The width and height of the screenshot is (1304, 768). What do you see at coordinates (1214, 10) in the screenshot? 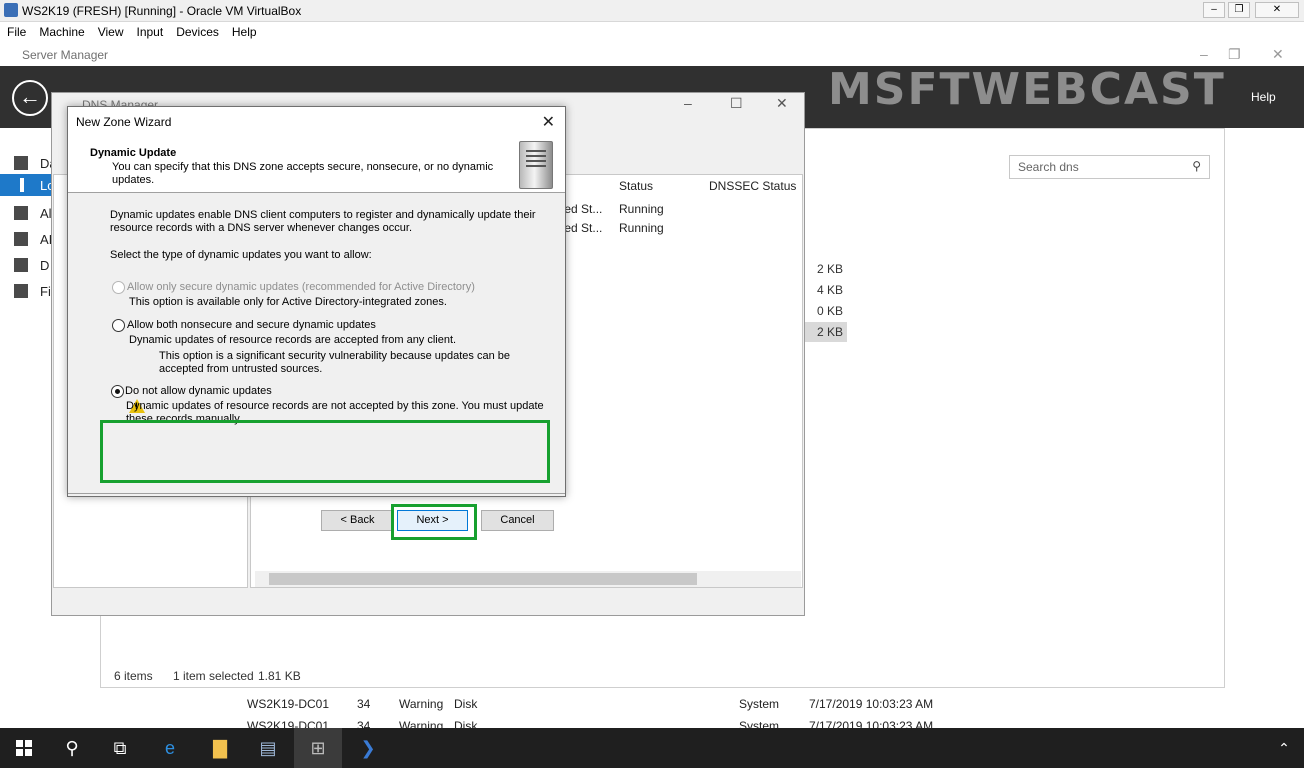
I see `minimize-icon: –` at bounding box center [1214, 10].